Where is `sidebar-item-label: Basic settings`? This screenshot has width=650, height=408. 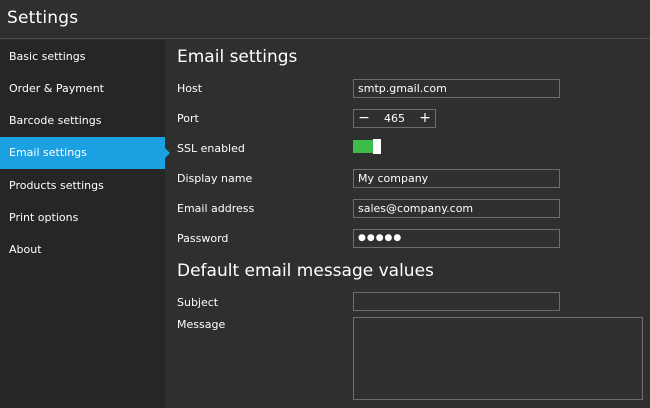
sidebar-item-label: Basic settings is located at coordinates (47, 56).